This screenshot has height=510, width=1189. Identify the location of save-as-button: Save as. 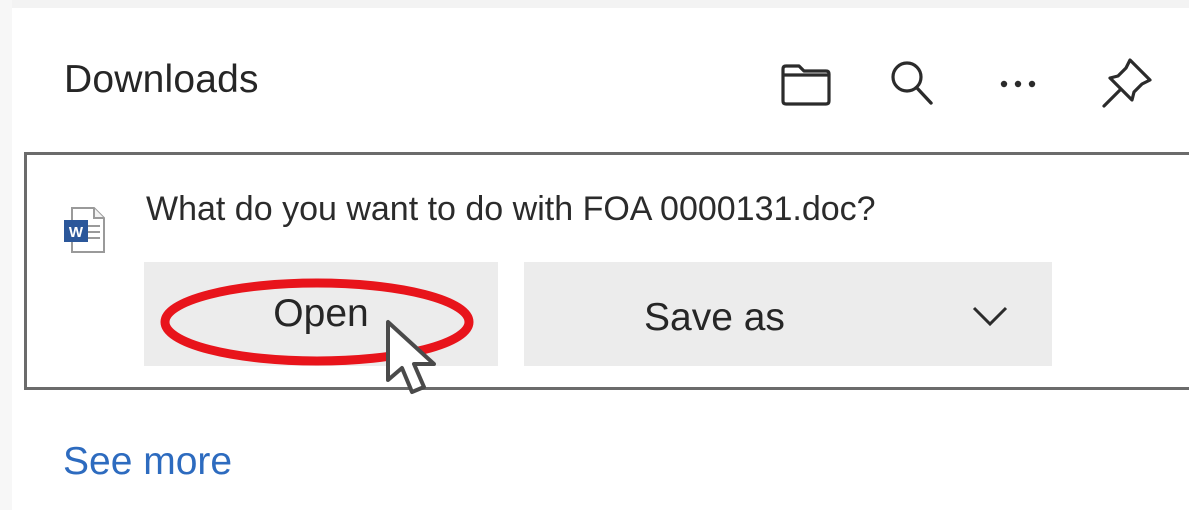
(788, 314).